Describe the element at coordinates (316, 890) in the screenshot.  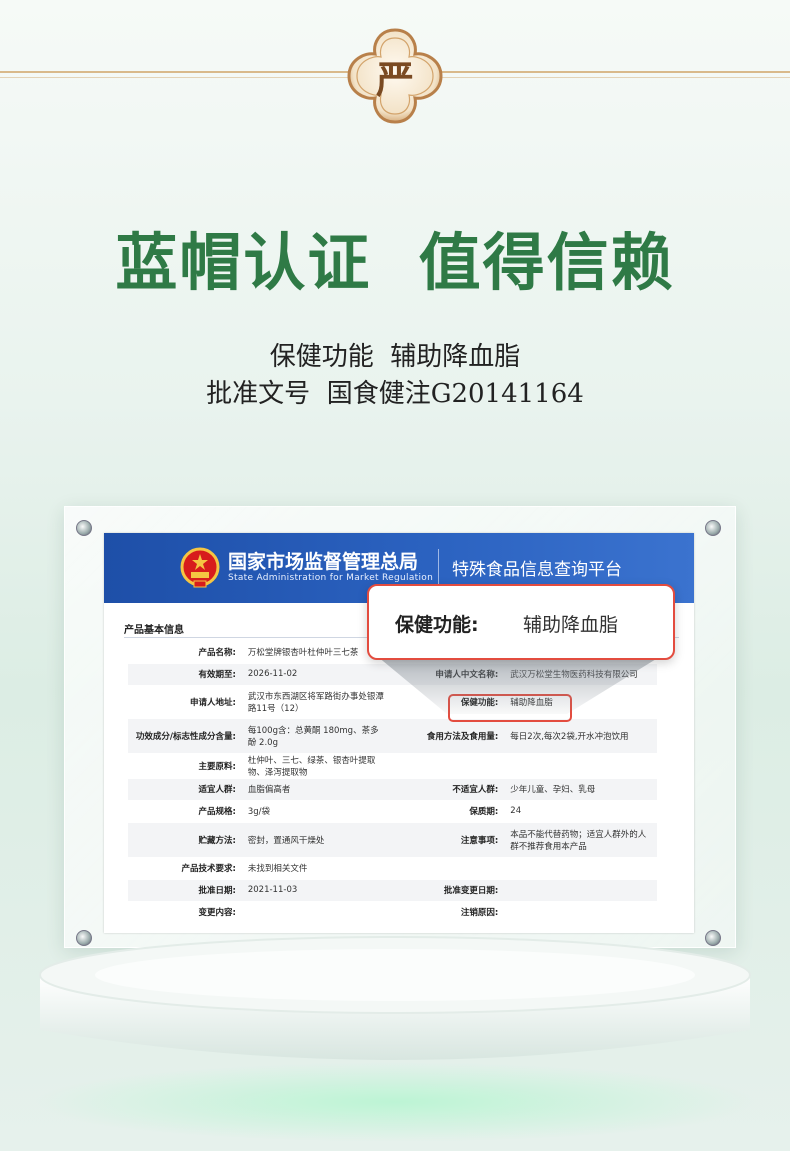
I see `row-value: 2021-11-03` at that location.